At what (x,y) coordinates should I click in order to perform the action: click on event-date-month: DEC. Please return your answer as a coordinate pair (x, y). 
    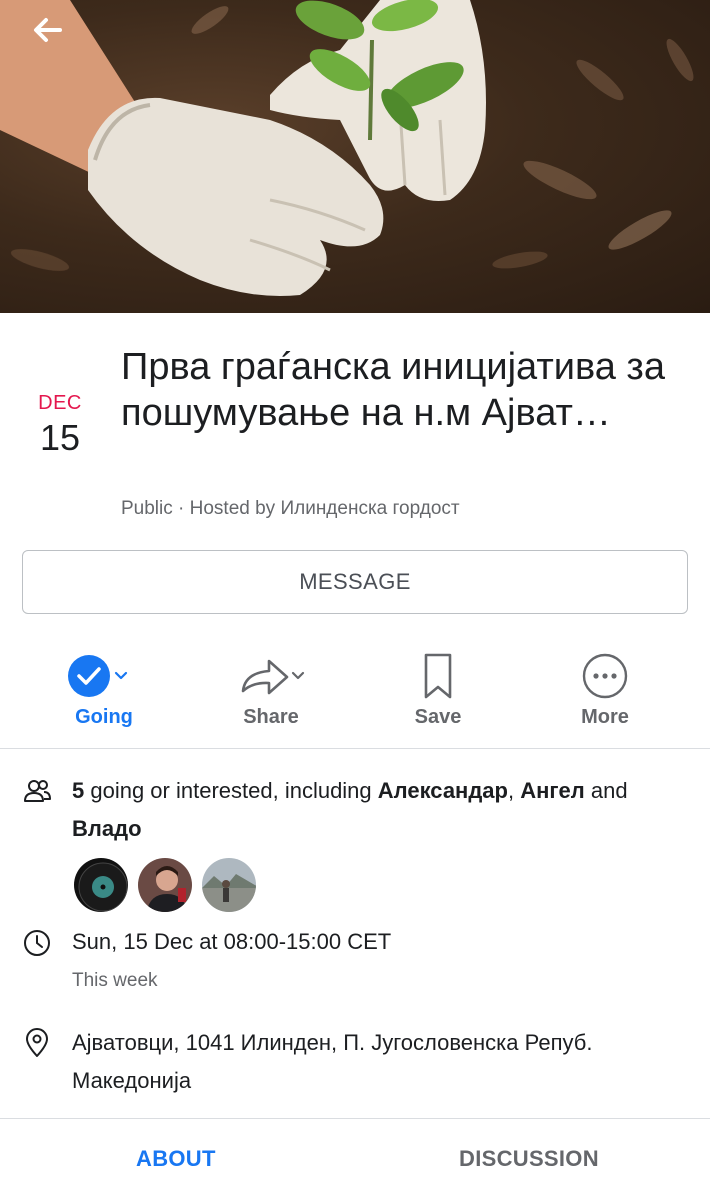
    Looking at the image, I should click on (60, 403).